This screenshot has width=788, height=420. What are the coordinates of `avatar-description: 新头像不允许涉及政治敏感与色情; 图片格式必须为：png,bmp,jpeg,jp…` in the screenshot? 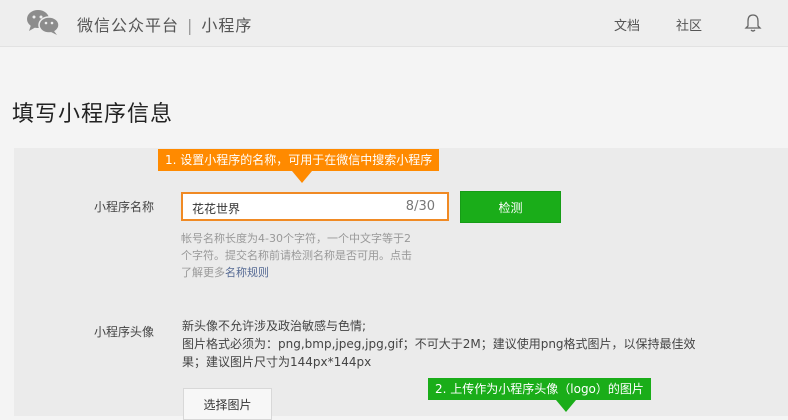 It's located at (439, 344).